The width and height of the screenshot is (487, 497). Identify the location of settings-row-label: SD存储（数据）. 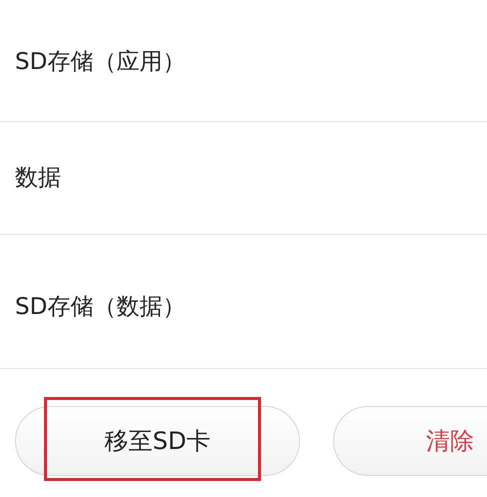
(100, 307).